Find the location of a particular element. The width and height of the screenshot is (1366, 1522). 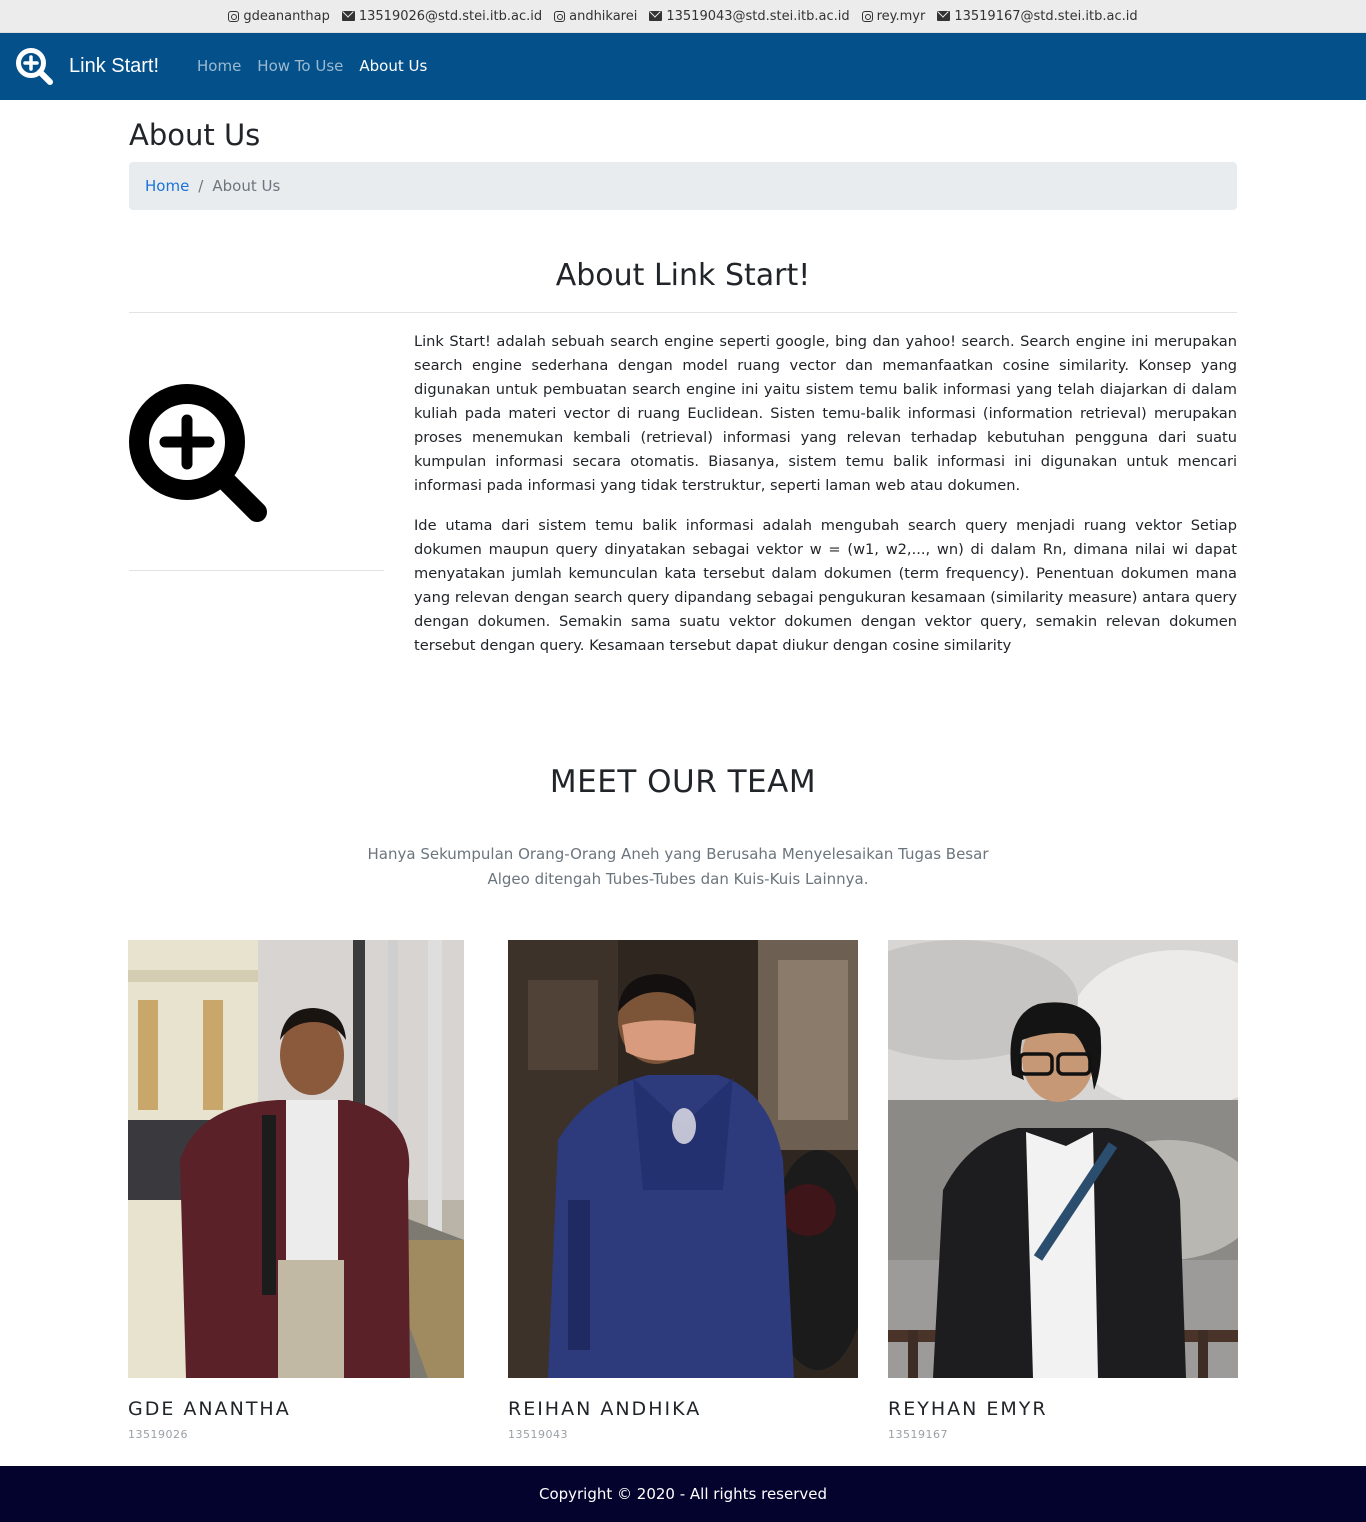

nav-links: Home How To Use About Us is located at coordinates (312, 66).